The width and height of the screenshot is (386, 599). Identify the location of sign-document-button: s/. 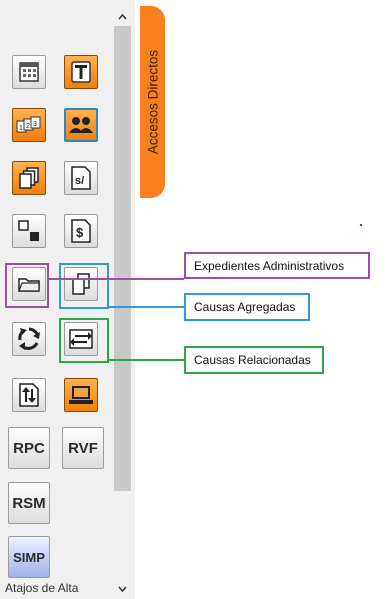
(81, 178).